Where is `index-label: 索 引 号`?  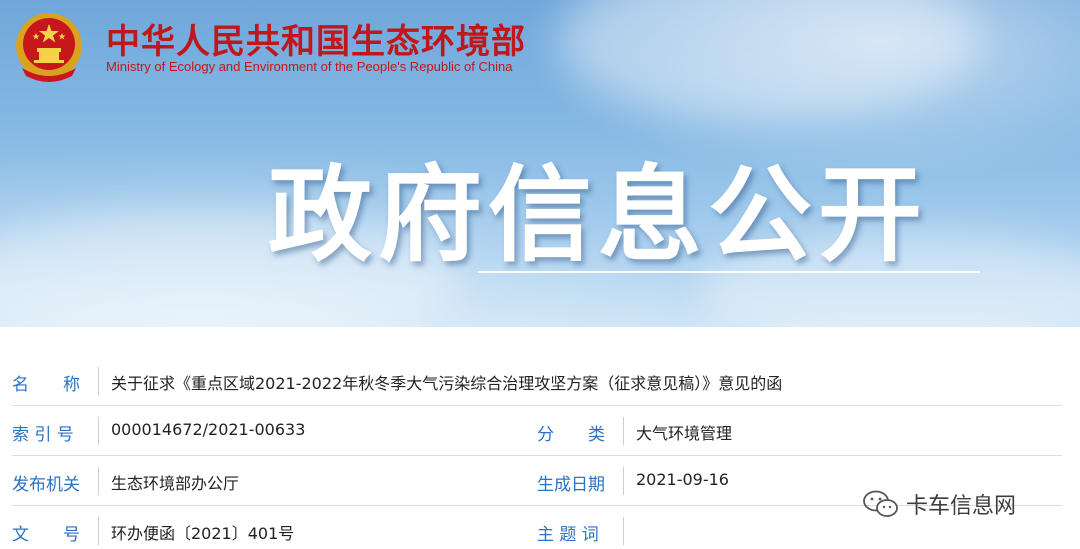
index-label: 索 引 号 is located at coordinates (43, 435).